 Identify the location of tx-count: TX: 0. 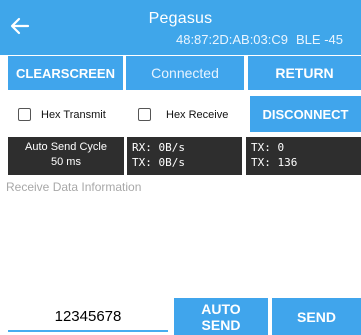
(268, 147).